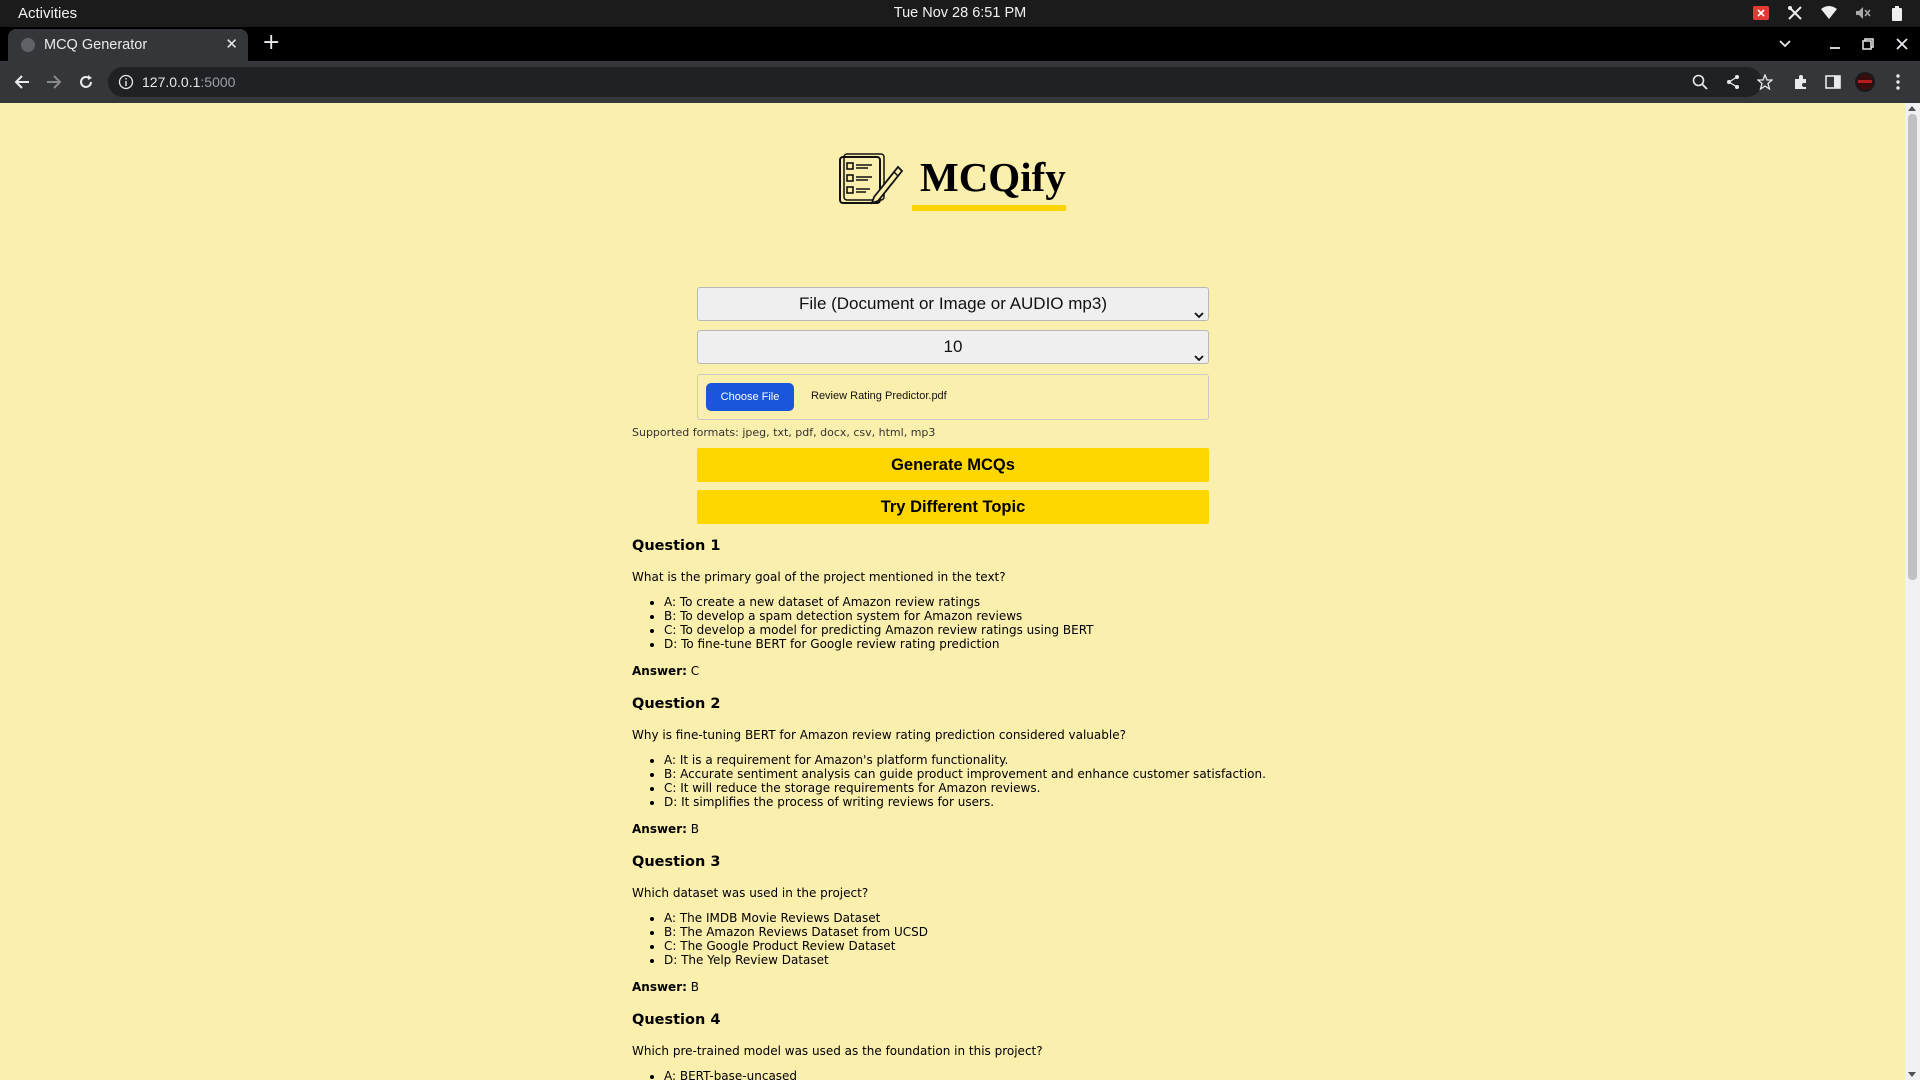 The height and width of the screenshot is (1080, 1920). Describe the element at coordinates (1833, 82) in the screenshot. I see `side-panel-icon` at that location.